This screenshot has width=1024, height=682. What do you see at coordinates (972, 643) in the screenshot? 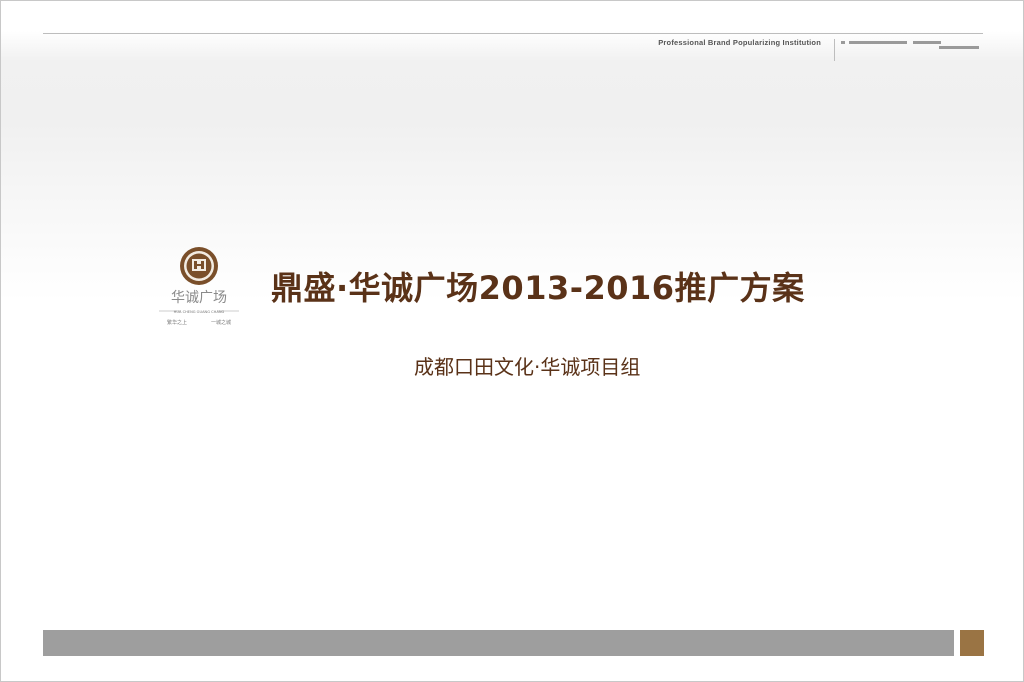
I see `footer-accent-square` at bounding box center [972, 643].